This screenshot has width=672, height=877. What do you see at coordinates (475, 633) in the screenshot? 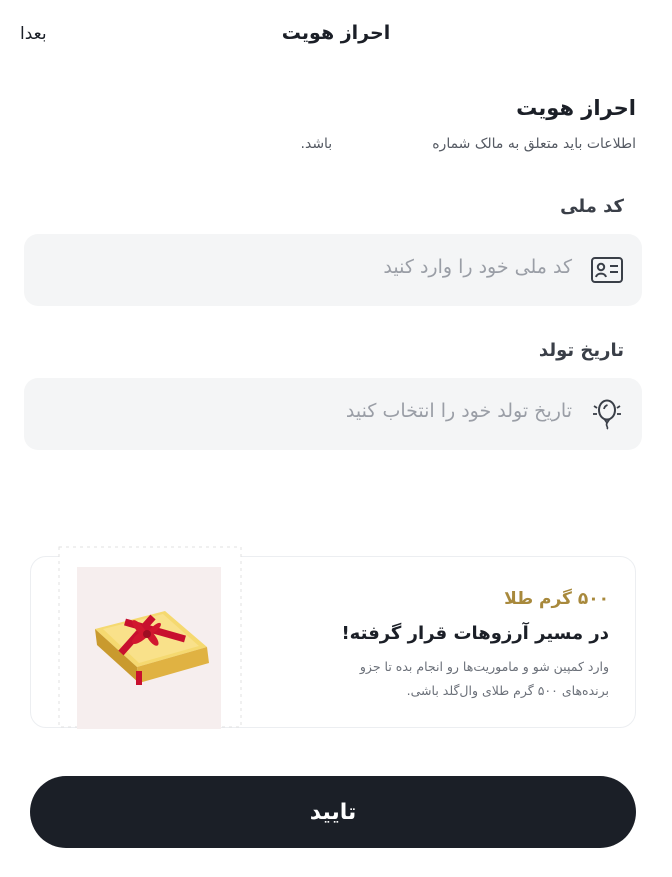
I see `promo-title: در مسیر آرزوهات قرار گرفته!` at bounding box center [475, 633].